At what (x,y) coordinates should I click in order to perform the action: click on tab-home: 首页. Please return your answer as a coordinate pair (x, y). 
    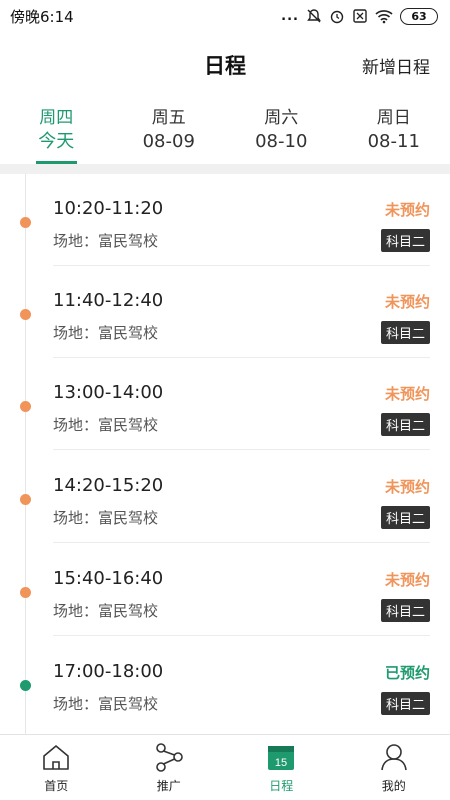
    Looking at the image, I should click on (56, 767).